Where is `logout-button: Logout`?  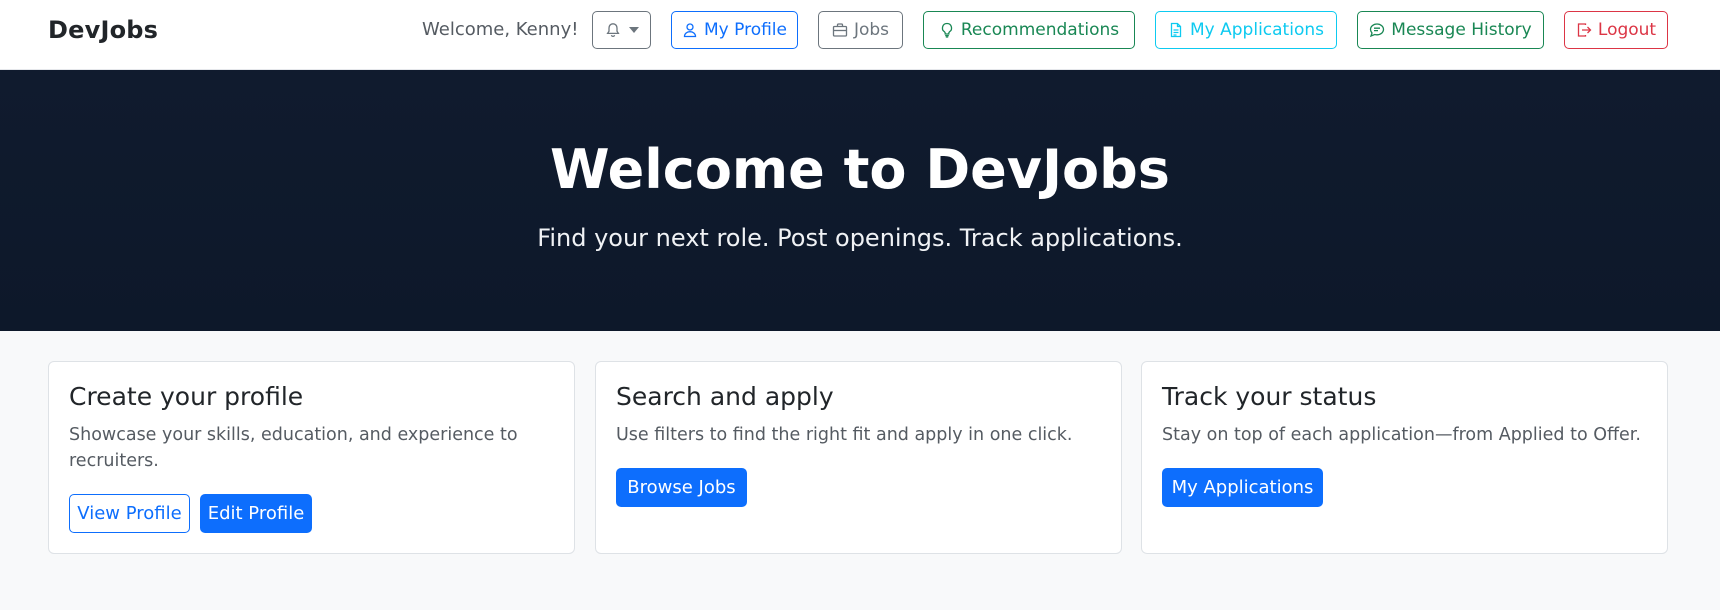 logout-button: Logout is located at coordinates (1616, 30).